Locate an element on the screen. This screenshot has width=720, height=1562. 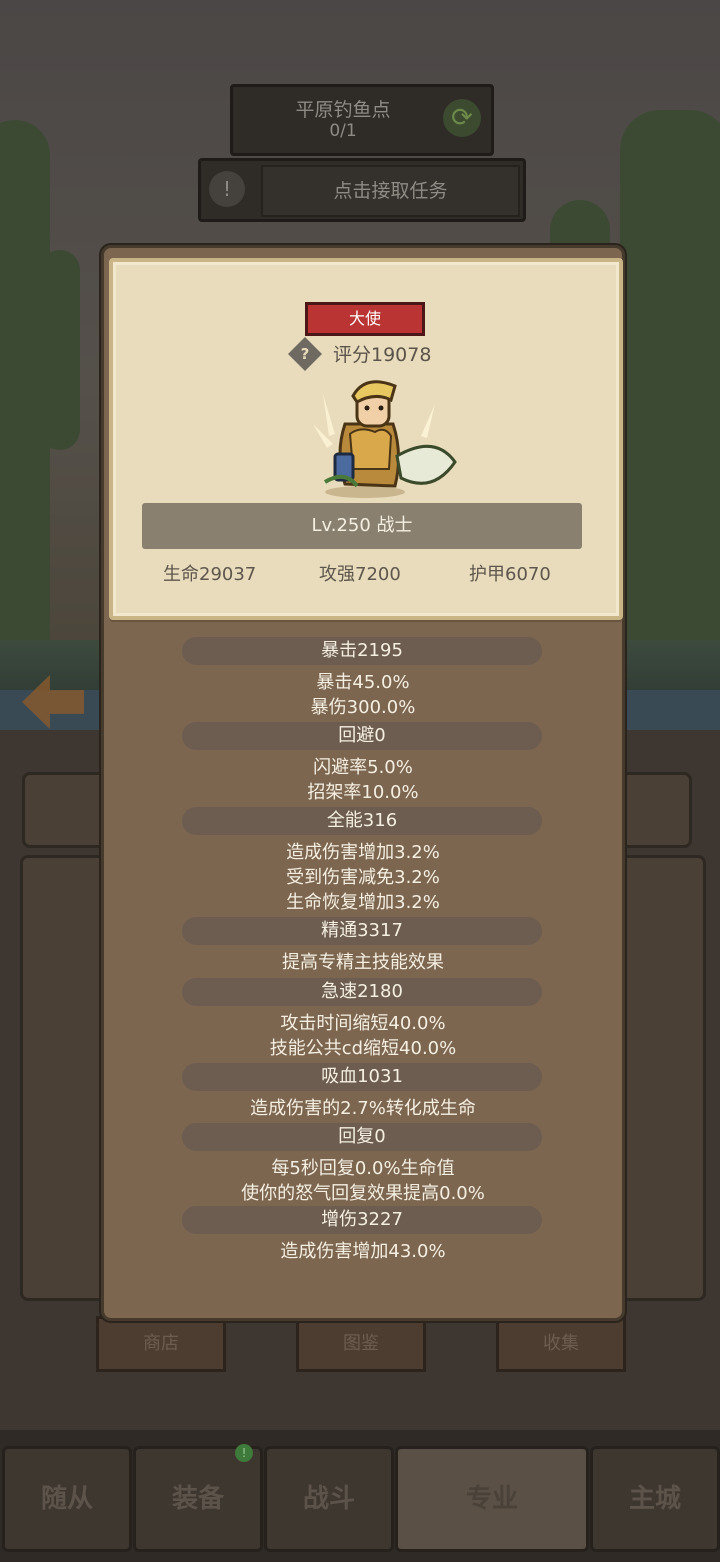
cactus-left-arm is located at coordinates (60, 350).